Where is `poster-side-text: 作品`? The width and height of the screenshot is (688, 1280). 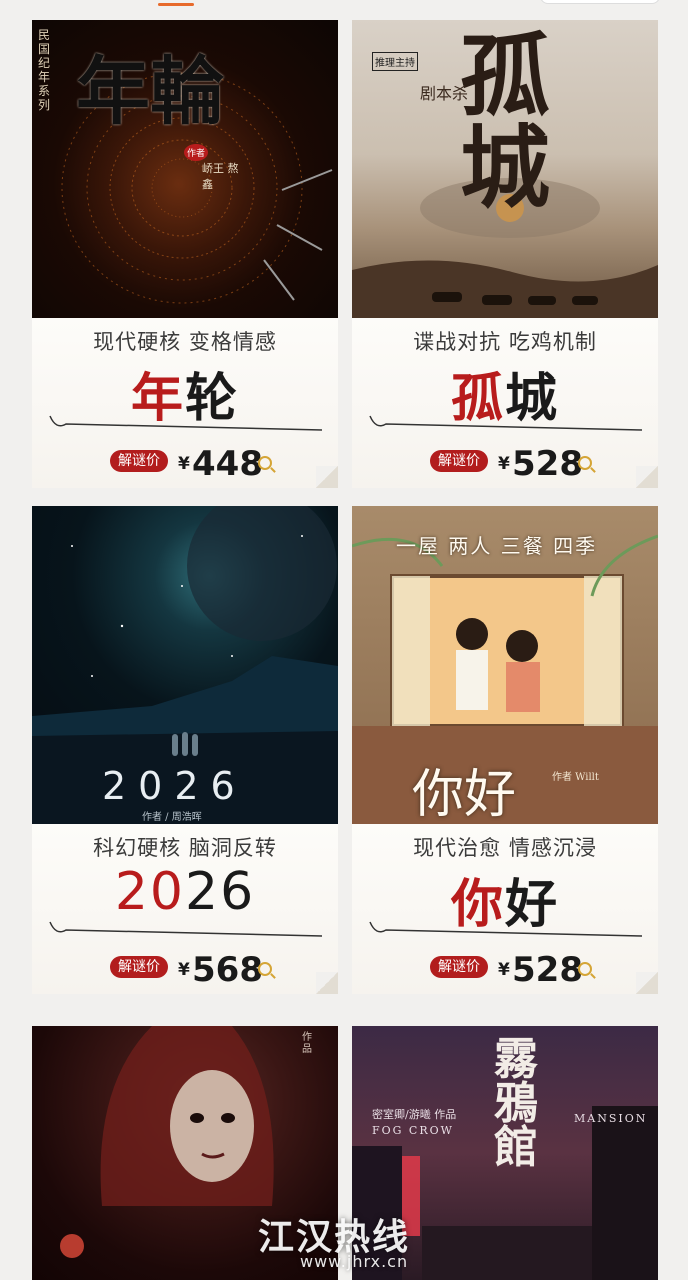 poster-side-text: 作品 is located at coordinates (307, 1043).